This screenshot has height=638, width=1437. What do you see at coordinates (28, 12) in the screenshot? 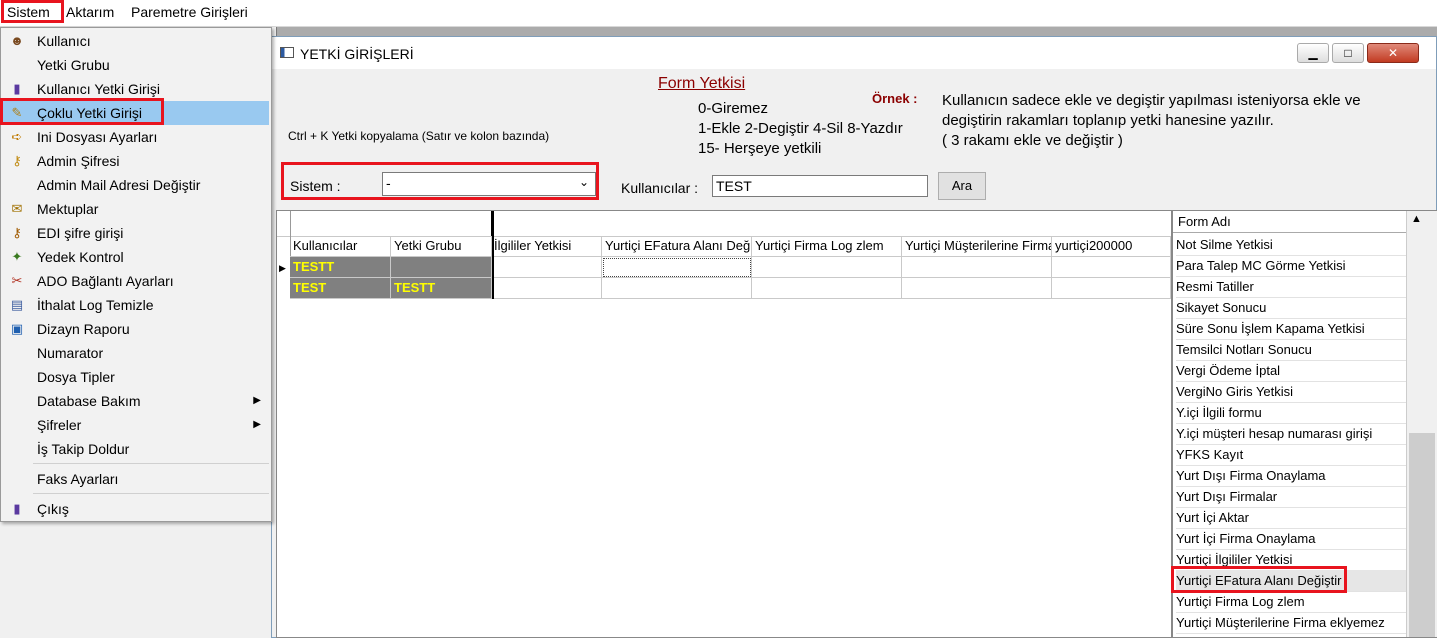
I see `menu-sistem: Sistem` at bounding box center [28, 12].